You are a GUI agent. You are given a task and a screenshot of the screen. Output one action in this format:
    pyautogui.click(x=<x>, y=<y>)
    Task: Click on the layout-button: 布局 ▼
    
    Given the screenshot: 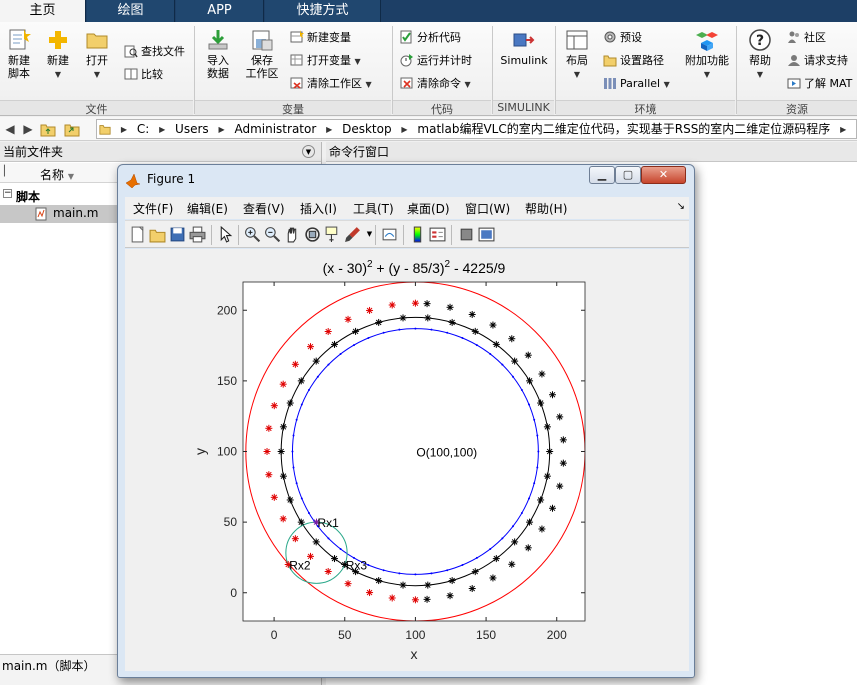 What is the action you would take?
    pyautogui.click(x=577, y=54)
    